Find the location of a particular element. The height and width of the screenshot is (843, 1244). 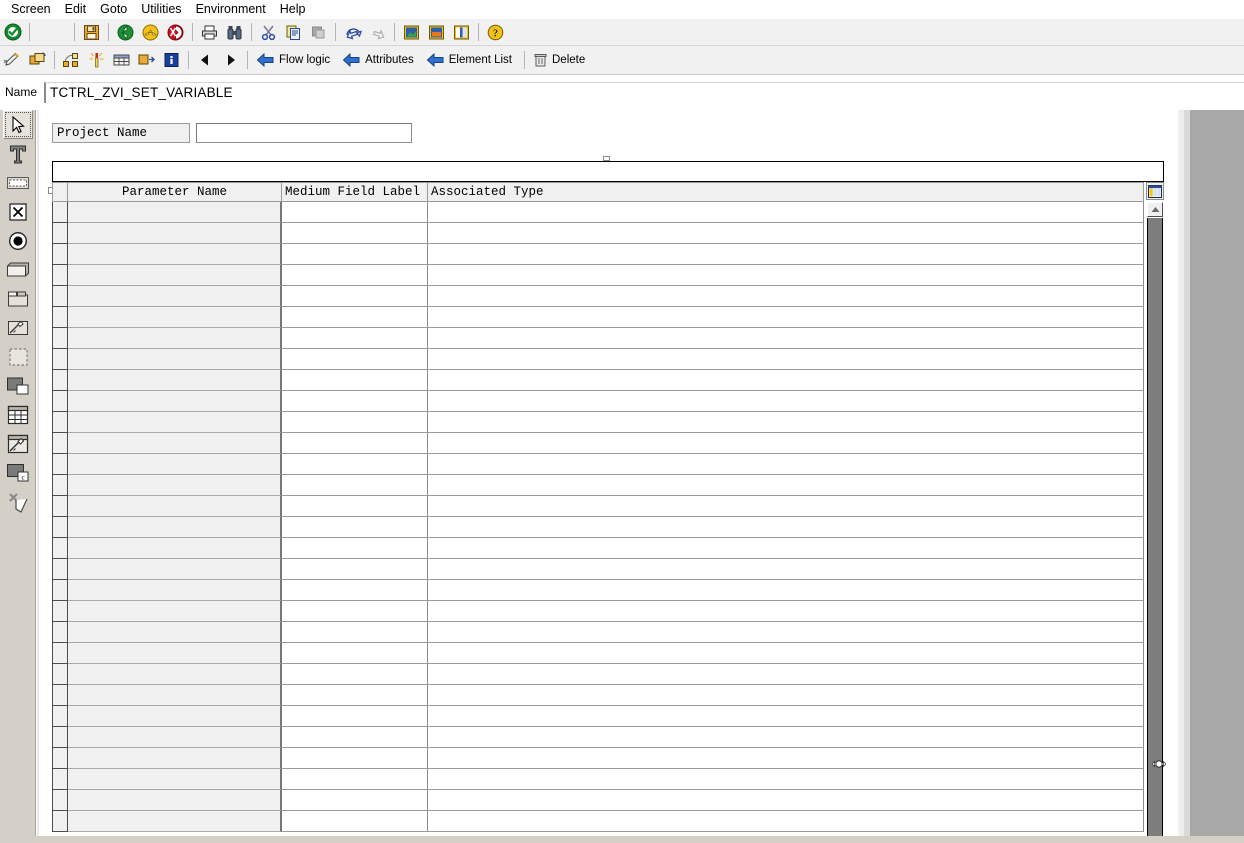

tool-tabstrip is located at coordinates (18, 298).